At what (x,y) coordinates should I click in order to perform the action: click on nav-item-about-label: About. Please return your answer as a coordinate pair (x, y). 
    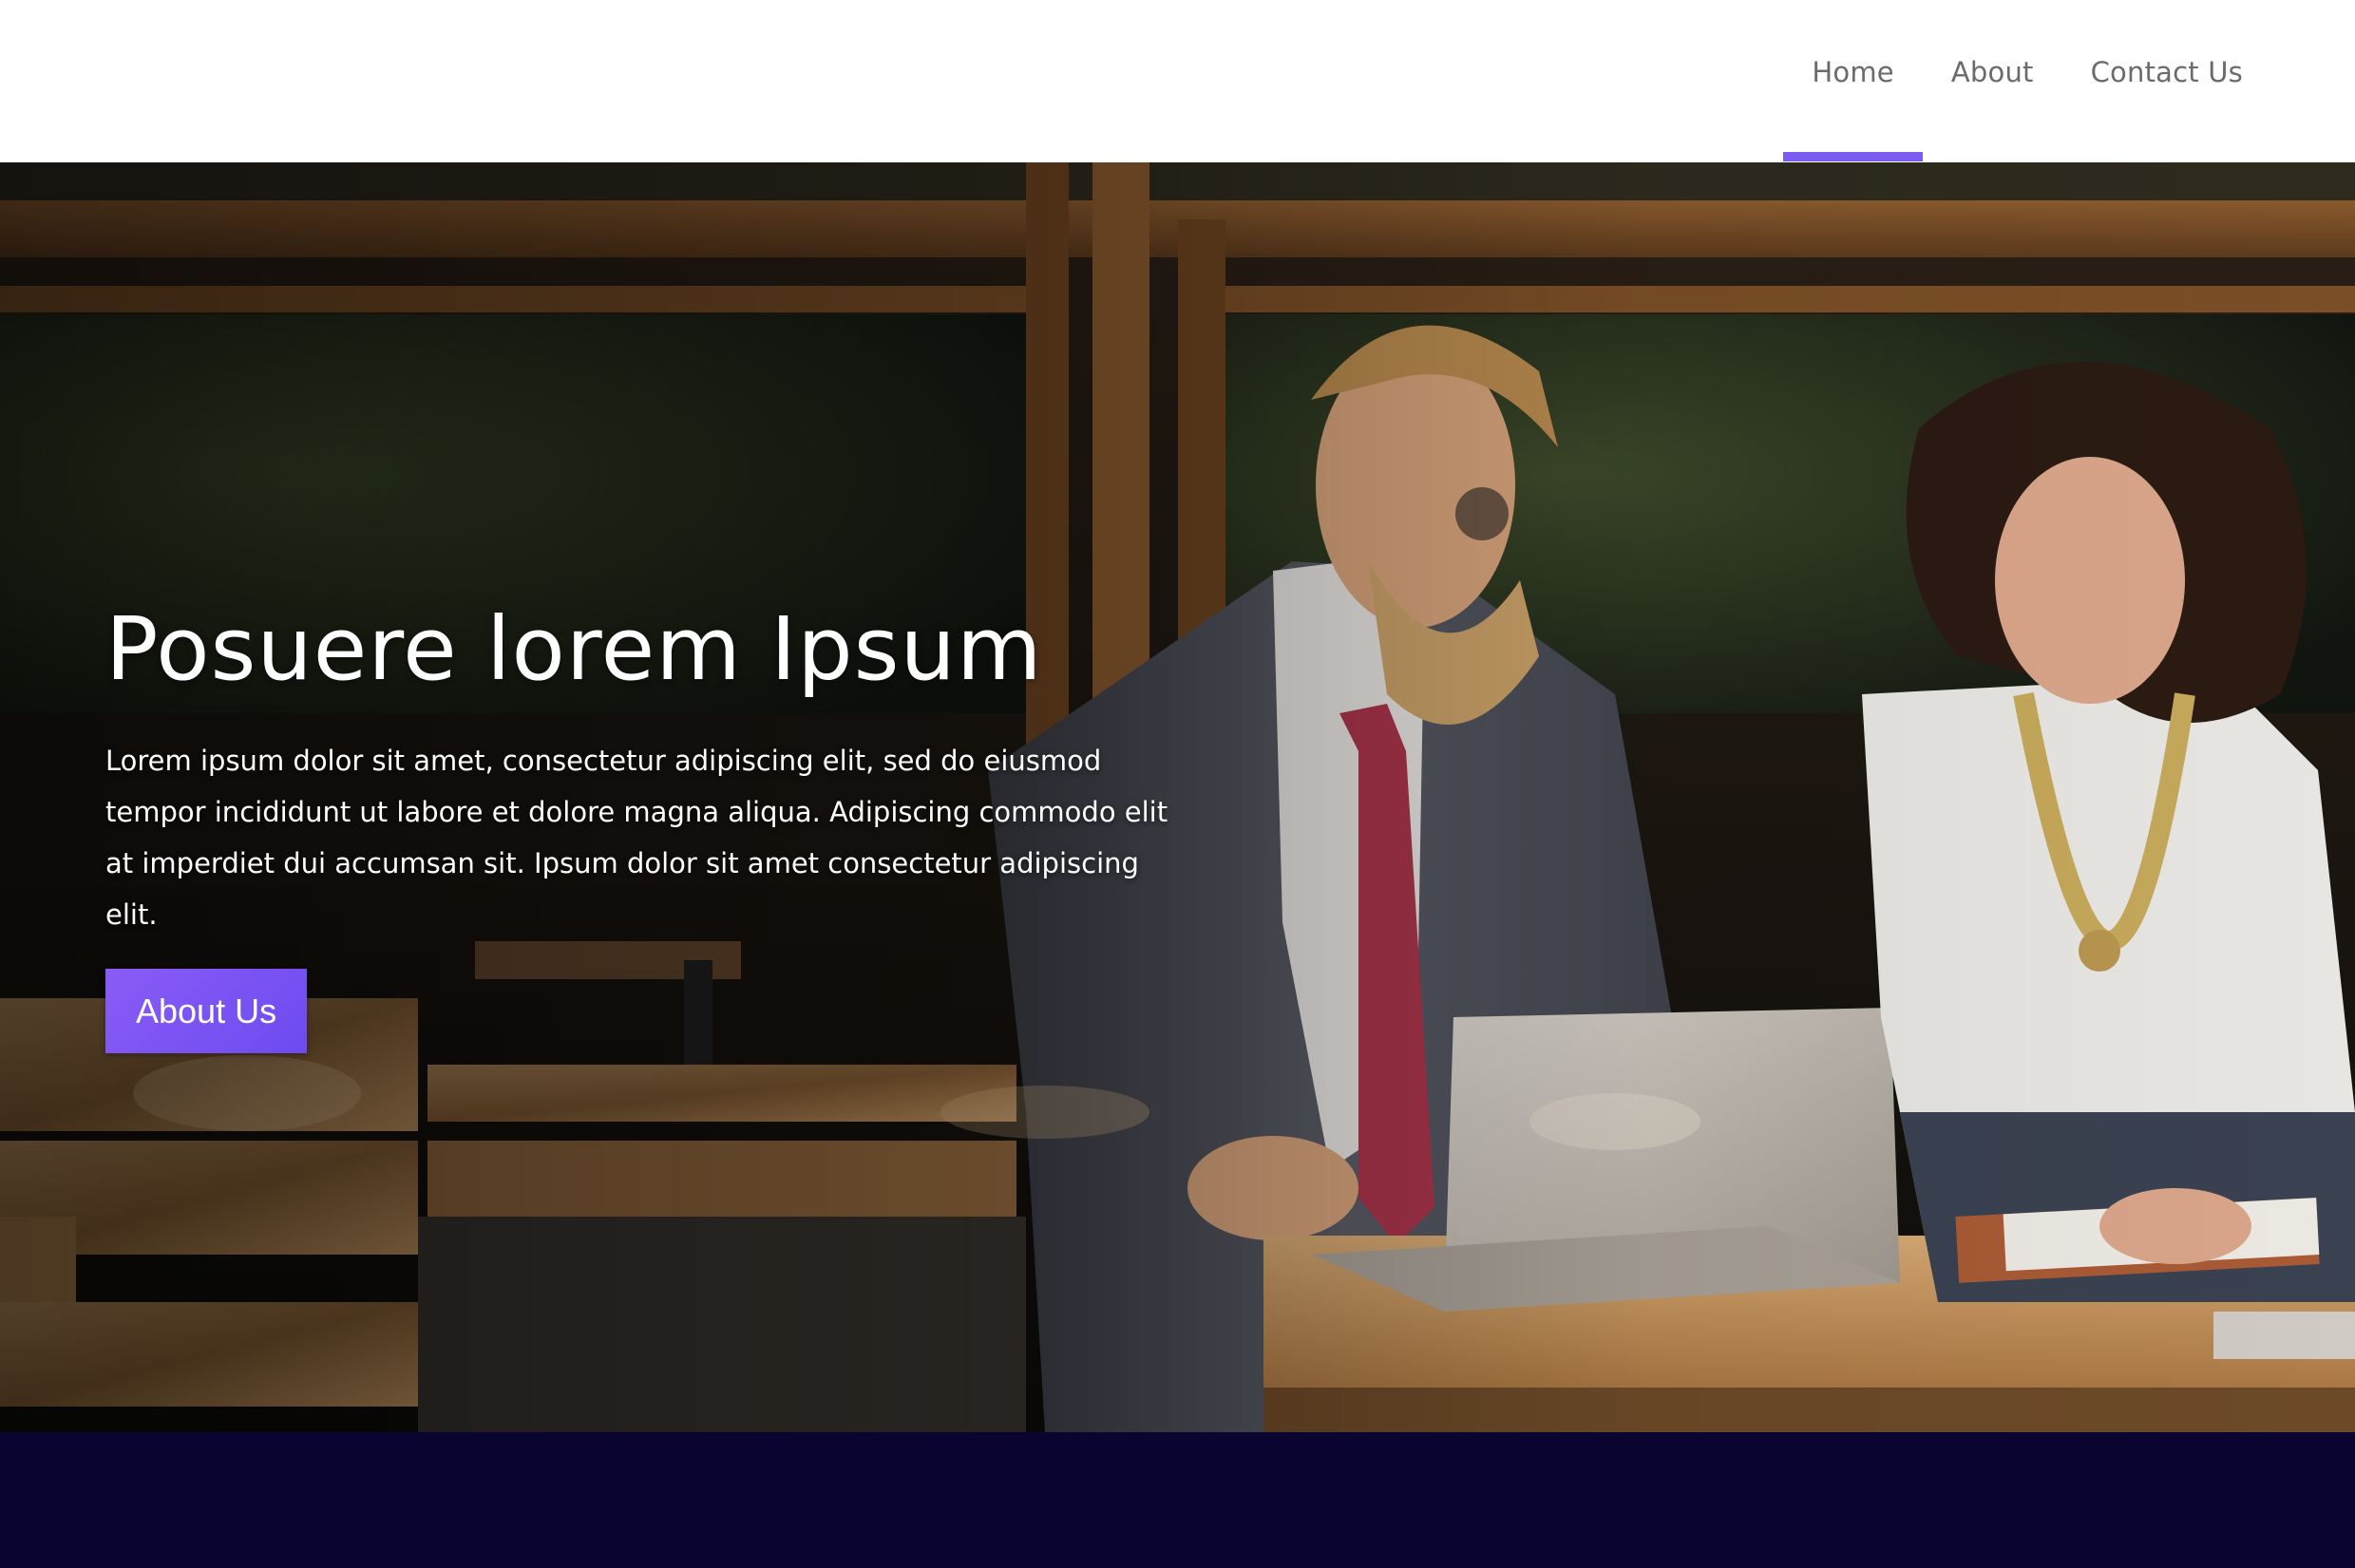
    Looking at the image, I should click on (1992, 72).